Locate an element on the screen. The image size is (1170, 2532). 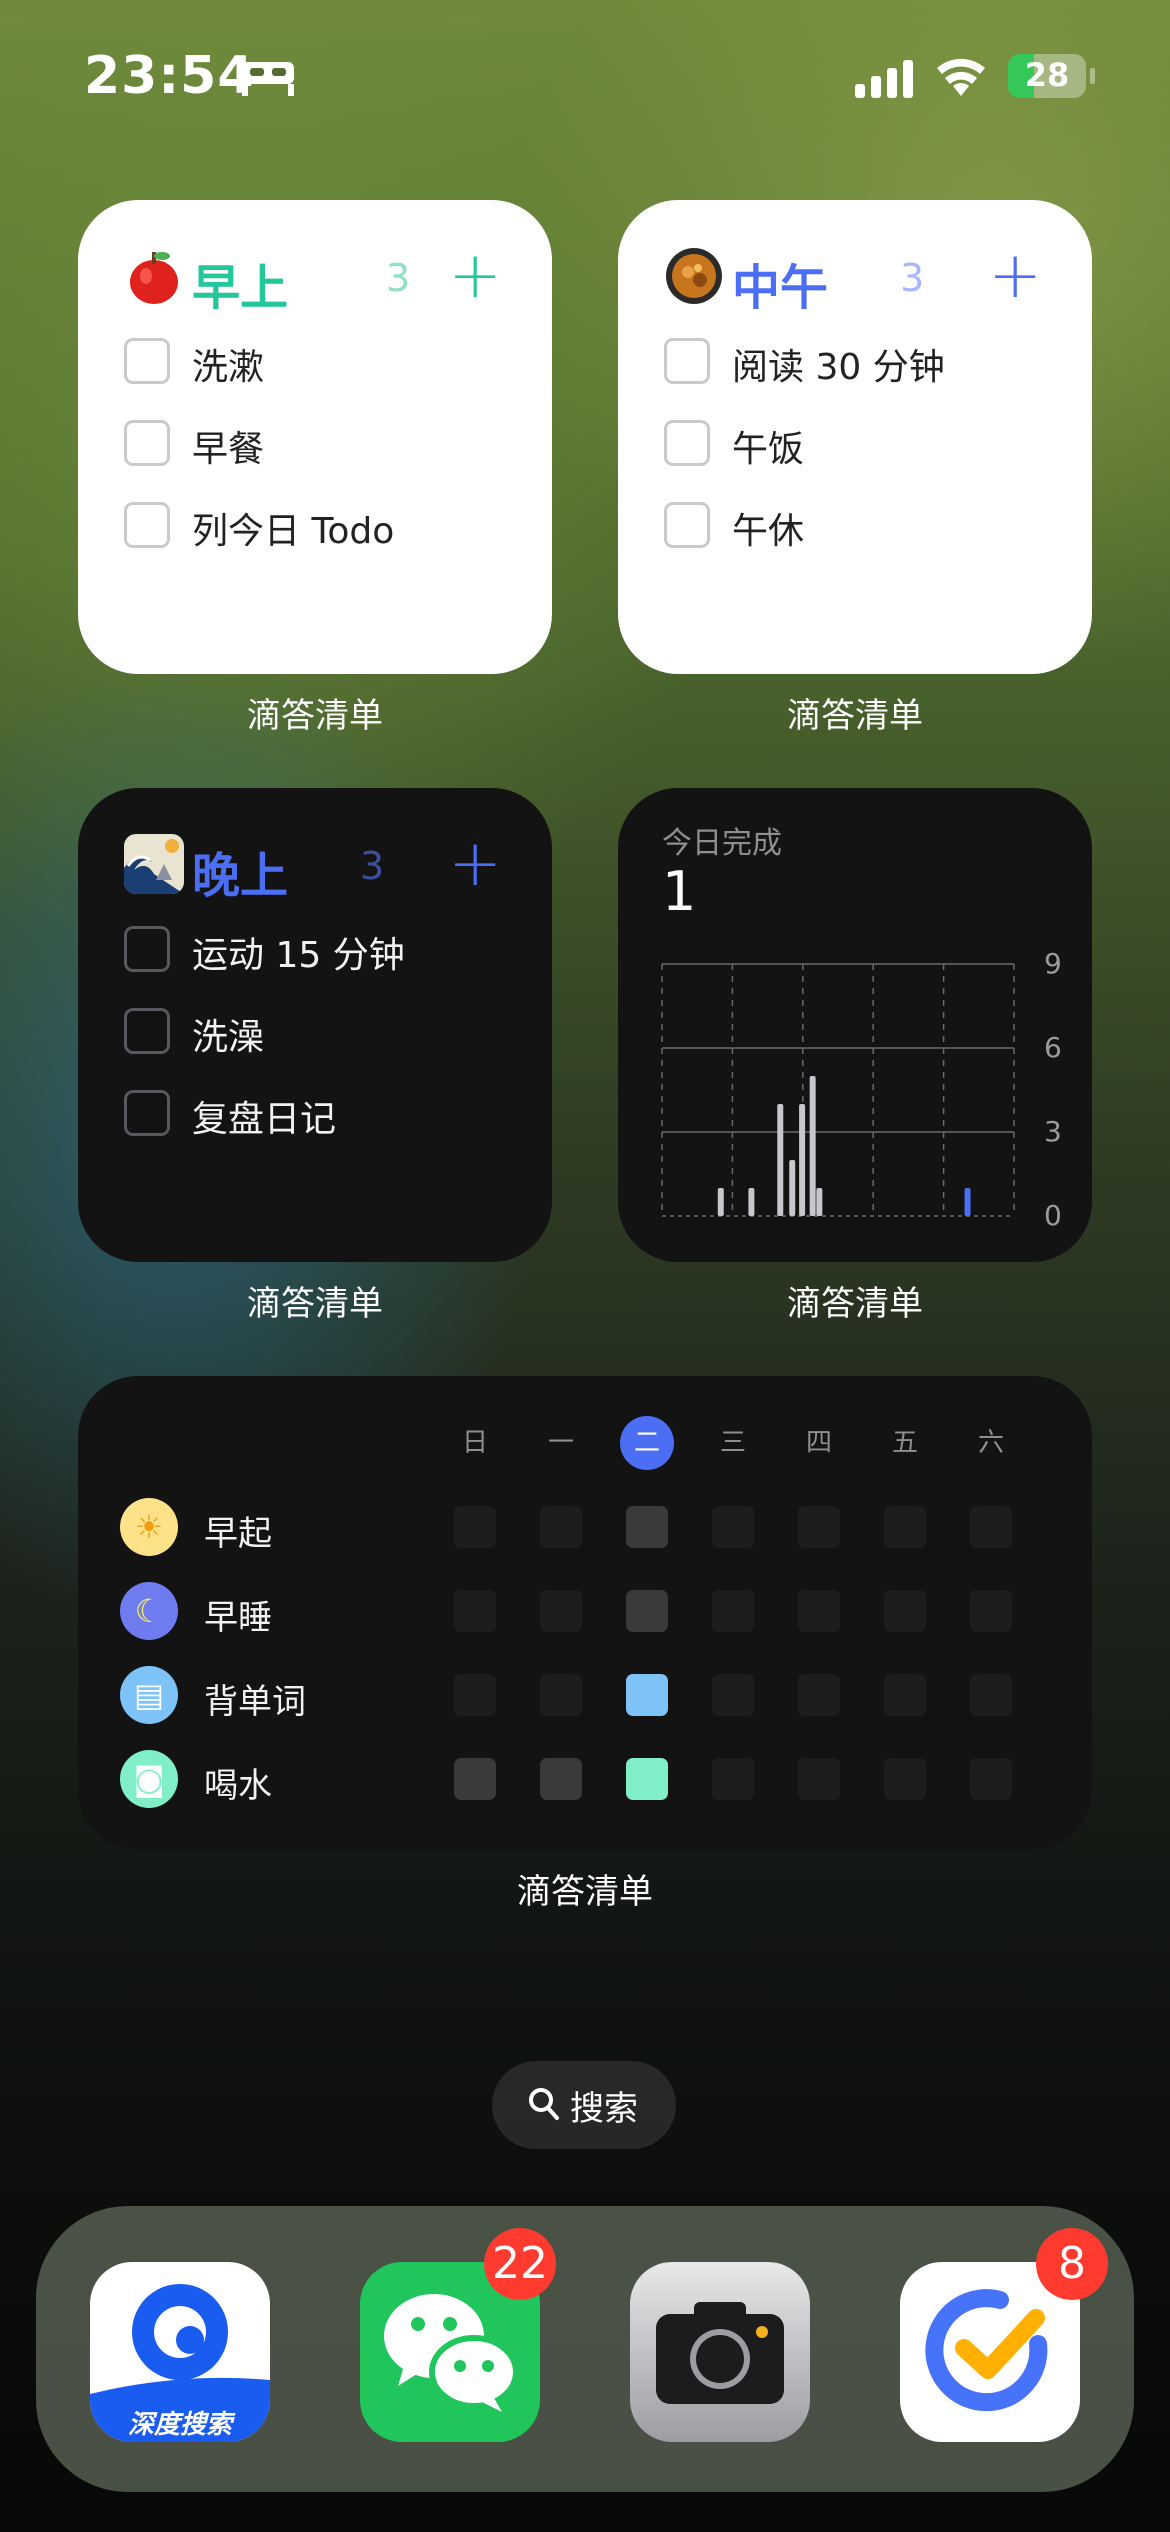
task-item: 列今日 Todo is located at coordinates (324, 524).